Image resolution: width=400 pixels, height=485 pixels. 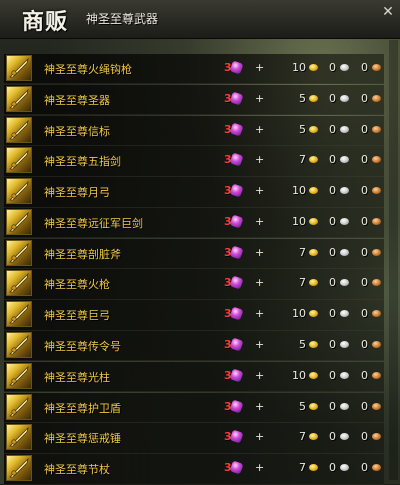 What do you see at coordinates (388, 12) in the screenshot?
I see `close-icon: ✕` at bounding box center [388, 12].